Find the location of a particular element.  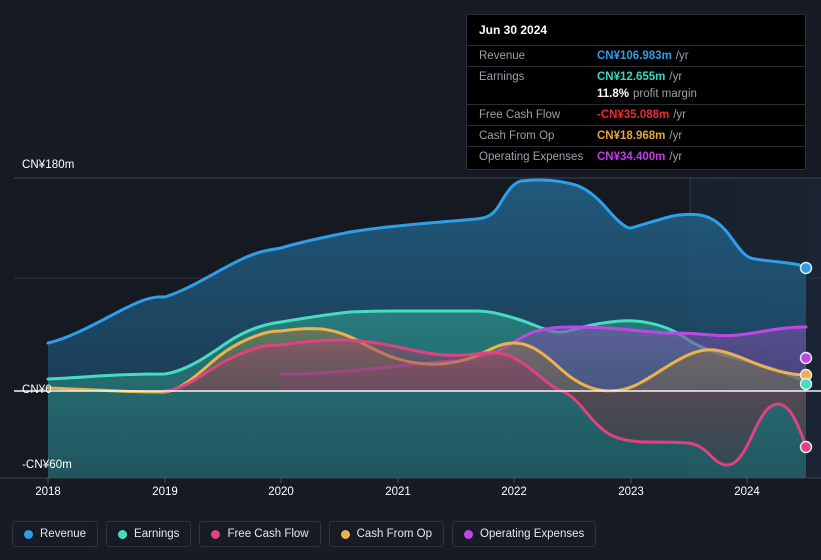

tooltip-row-cash-from-op: Cash From Op CN¥18.968m /yr is located at coordinates (636, 135).